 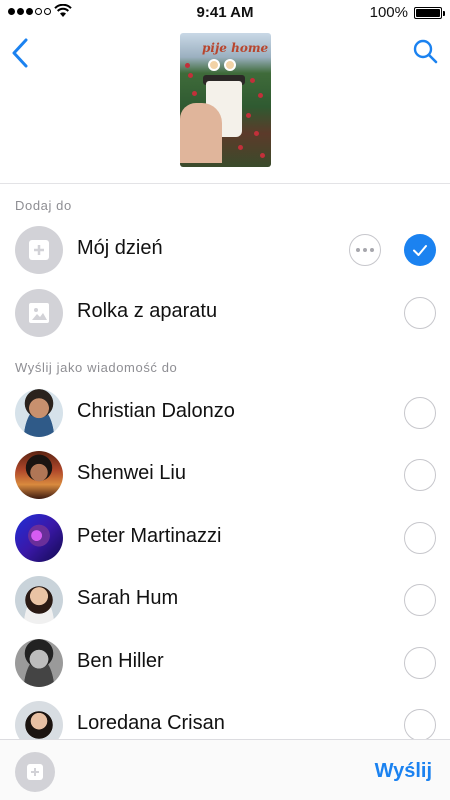 I want to click on send-button: Wyślij, so click(x=403, y=771).